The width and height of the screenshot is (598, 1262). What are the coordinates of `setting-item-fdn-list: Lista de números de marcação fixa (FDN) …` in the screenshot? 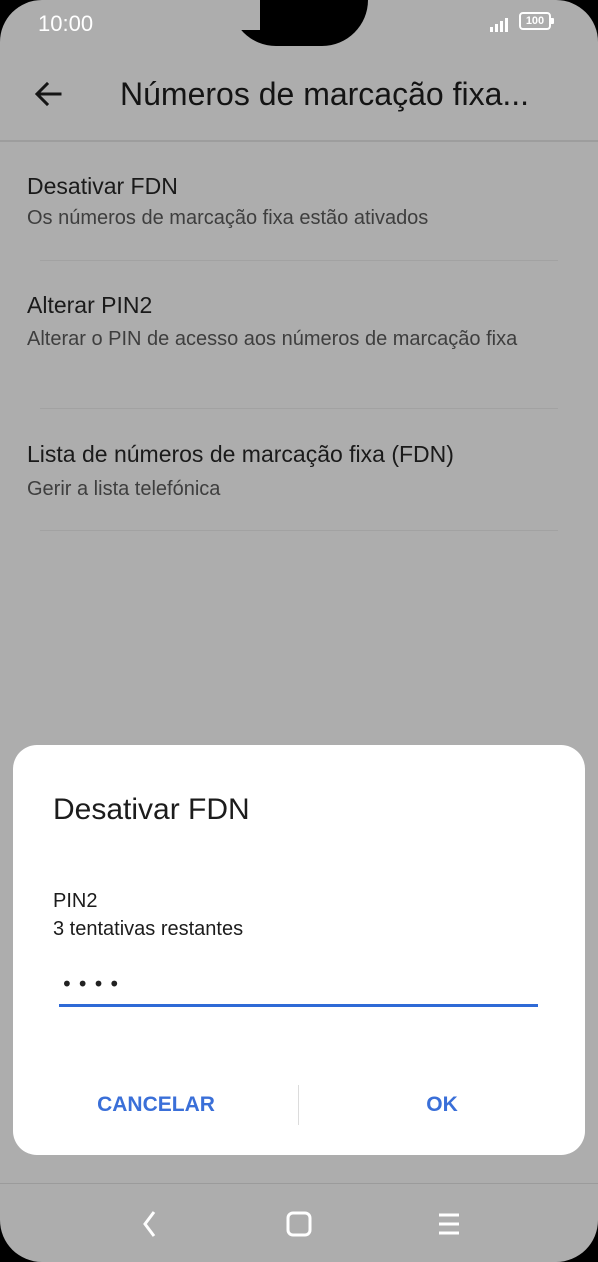 It's located at (299, 471).